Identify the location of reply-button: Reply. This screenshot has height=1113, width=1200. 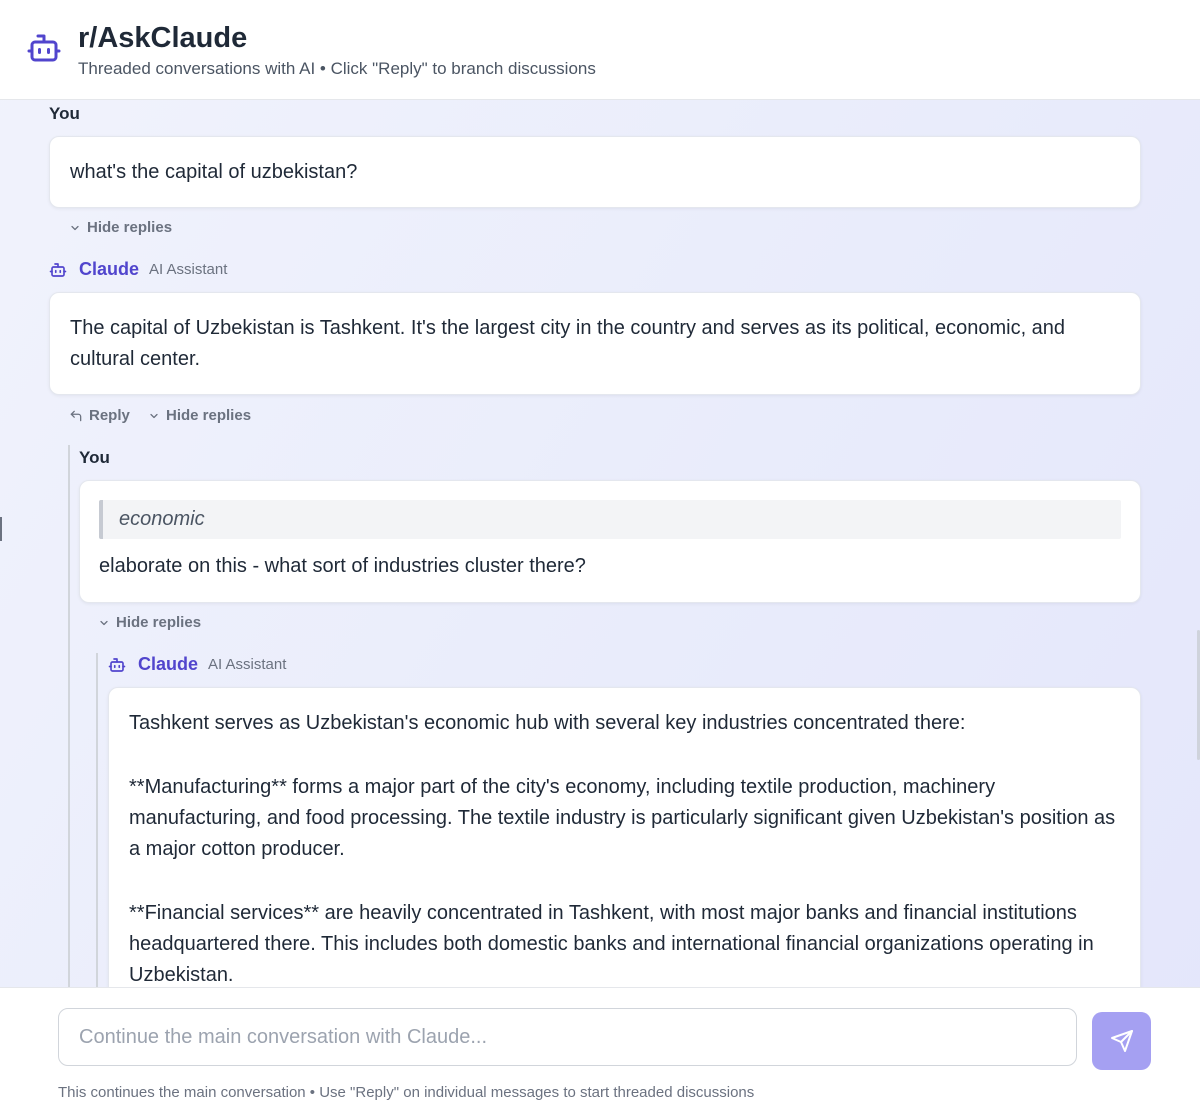
(99, 415).